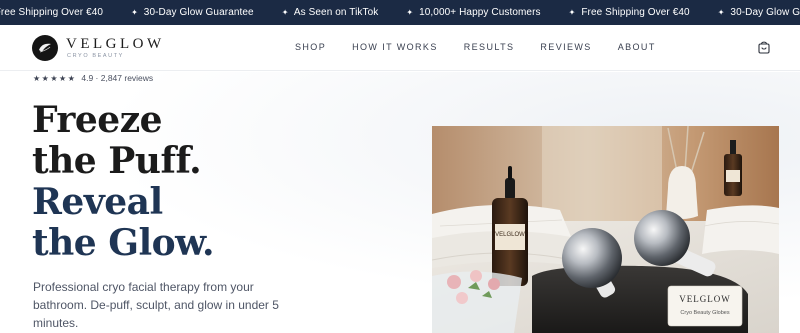  I want to click on logo-icon, so click(45, 48).